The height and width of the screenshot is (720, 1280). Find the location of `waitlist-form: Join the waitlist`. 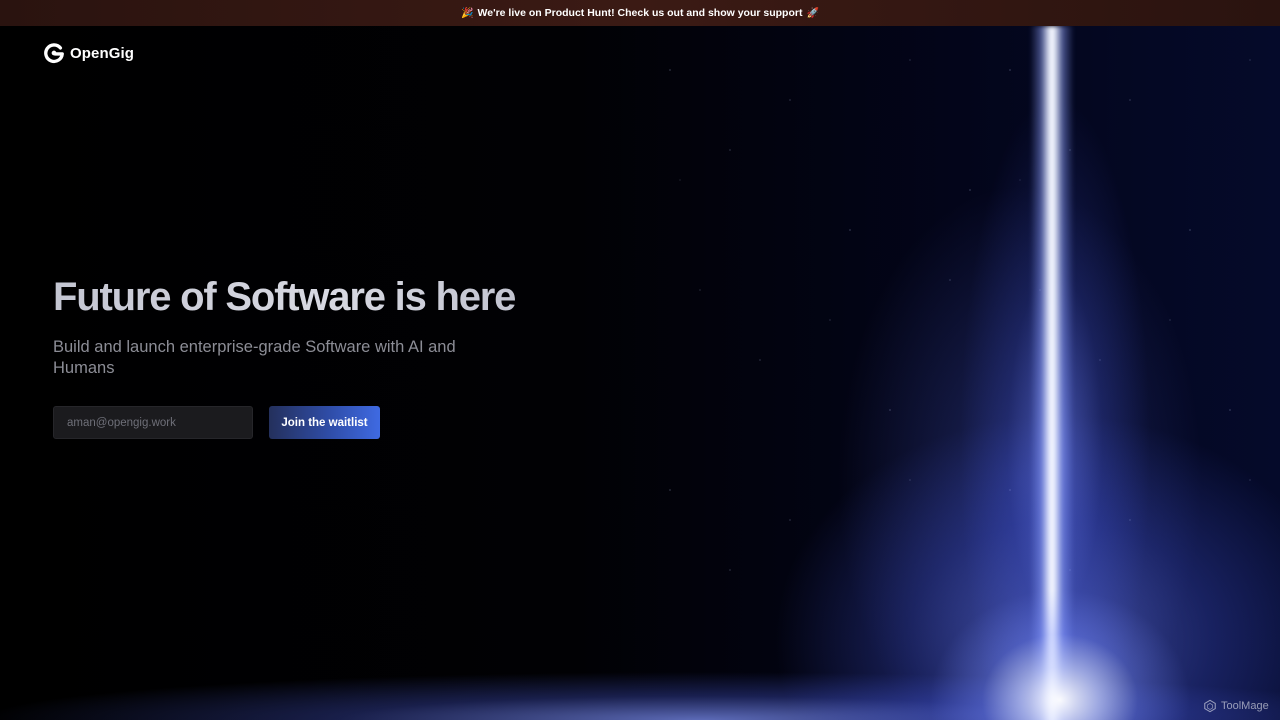

waitlist-form: Join the waitlist is located at coordinates (216, 422).